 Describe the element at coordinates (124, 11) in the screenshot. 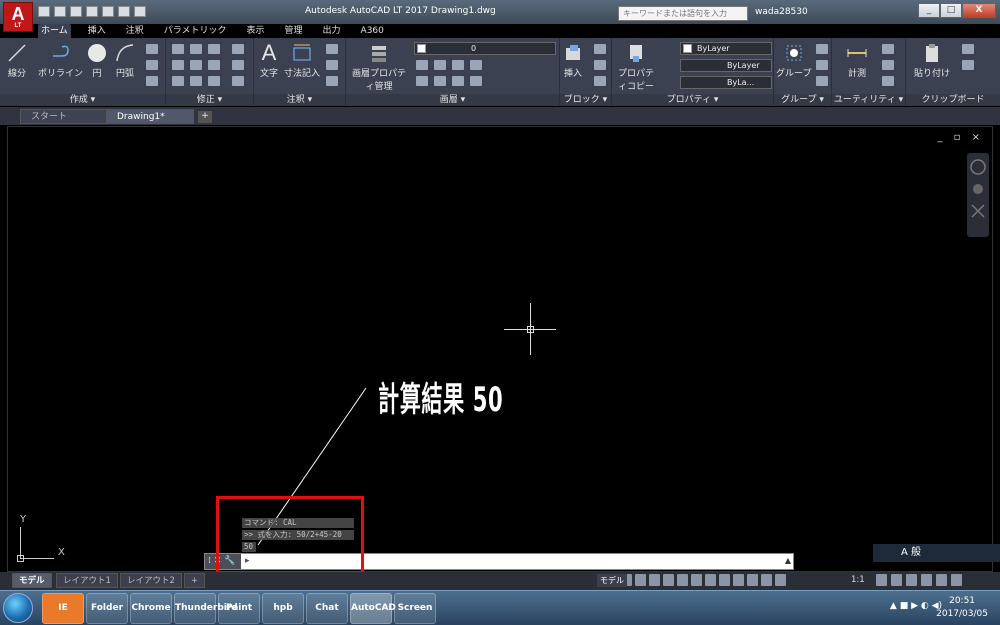

I see `undo-icon` at that location.